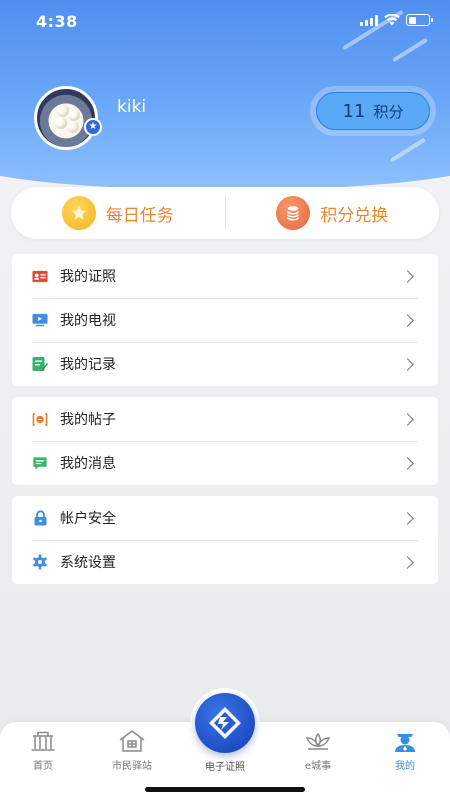 The image size is (450, 800). I want to click on home-building-icon, so click(43, 741).